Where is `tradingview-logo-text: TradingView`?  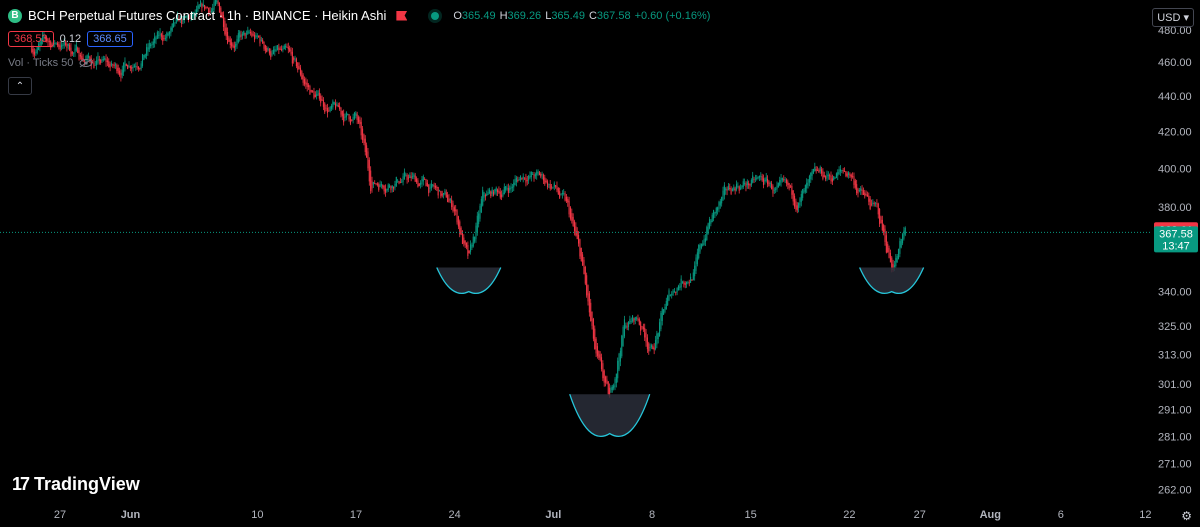
tradingview-logo-text: TradingView is located at coordinates (87, 484).